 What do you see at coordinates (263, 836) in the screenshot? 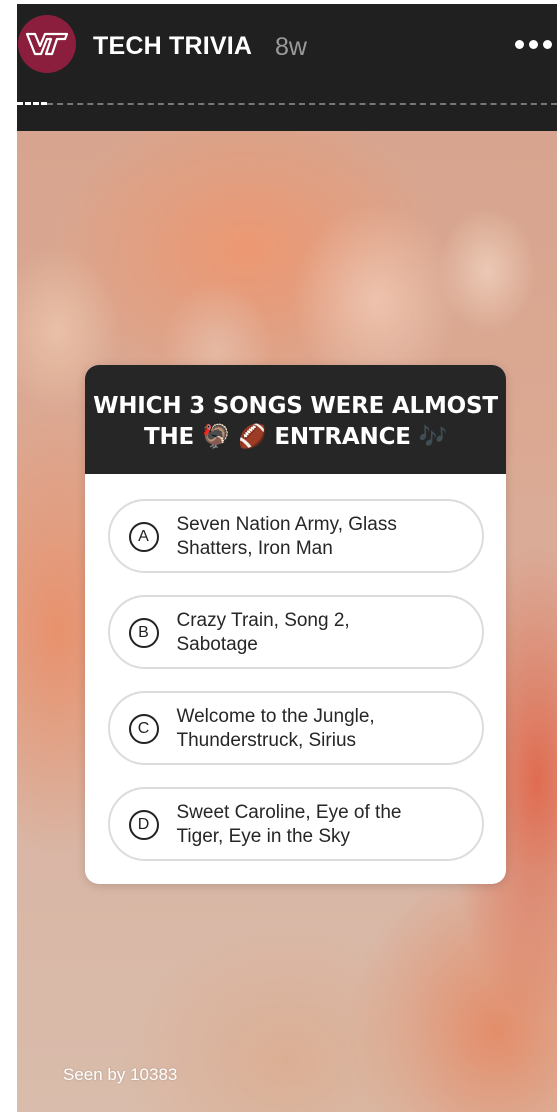
I see `option-text-line: Tiger, Eye in the Sky` at bounding box center [263, 836].